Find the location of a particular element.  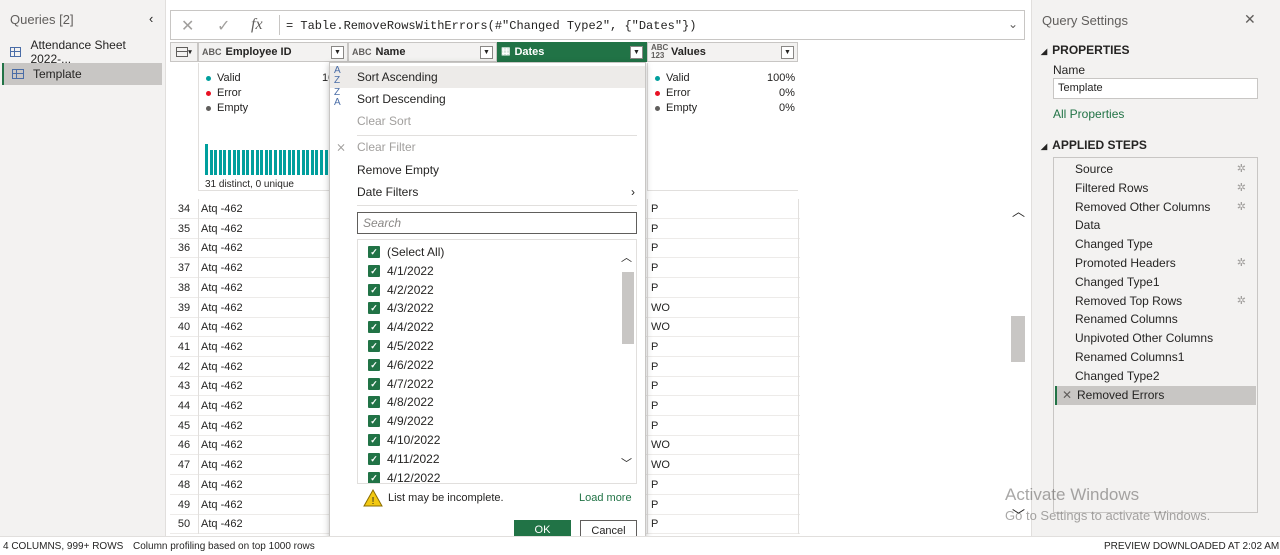

date-filters-item: Date Filters › is located at coordinates (487, 192).